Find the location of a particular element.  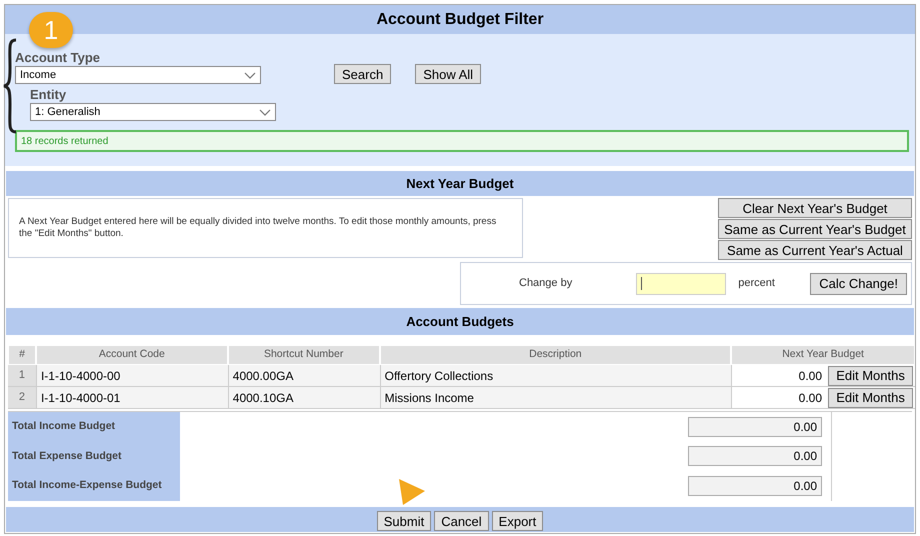

budget-action-button: Same as Current Year's Actual is located at coordinates (815, 250).